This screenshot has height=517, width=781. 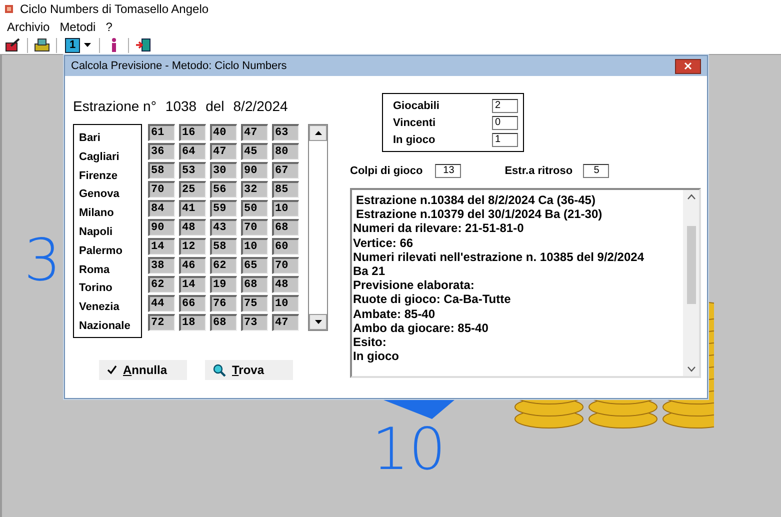 What do you see at coordinates (475, 200) in the screenshot?
I see `report-line: Estrazione n.10384 del 8/2/2024 Ca (36-45)` at bounding box center [475, 200].